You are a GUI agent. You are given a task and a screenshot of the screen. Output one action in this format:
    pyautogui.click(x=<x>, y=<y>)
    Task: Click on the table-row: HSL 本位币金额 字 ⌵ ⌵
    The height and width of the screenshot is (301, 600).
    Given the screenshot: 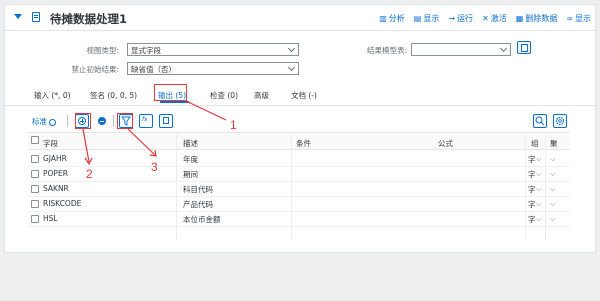 What is the action you would take?
    pyautogui.click(x=299, y=219)
    